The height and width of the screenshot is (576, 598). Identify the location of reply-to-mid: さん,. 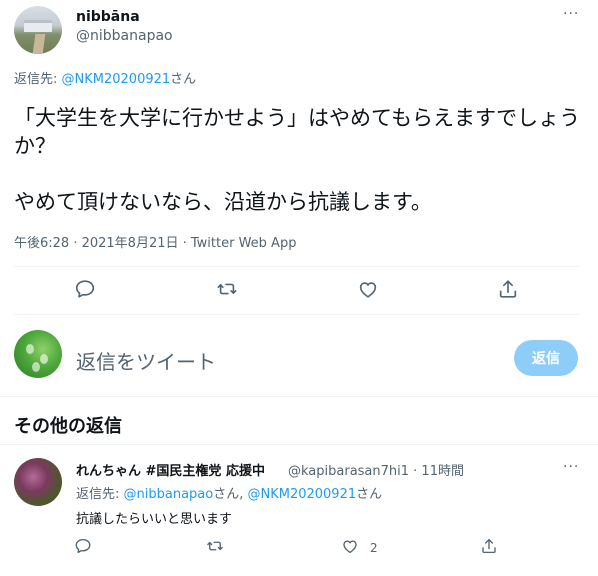
(230, 494).